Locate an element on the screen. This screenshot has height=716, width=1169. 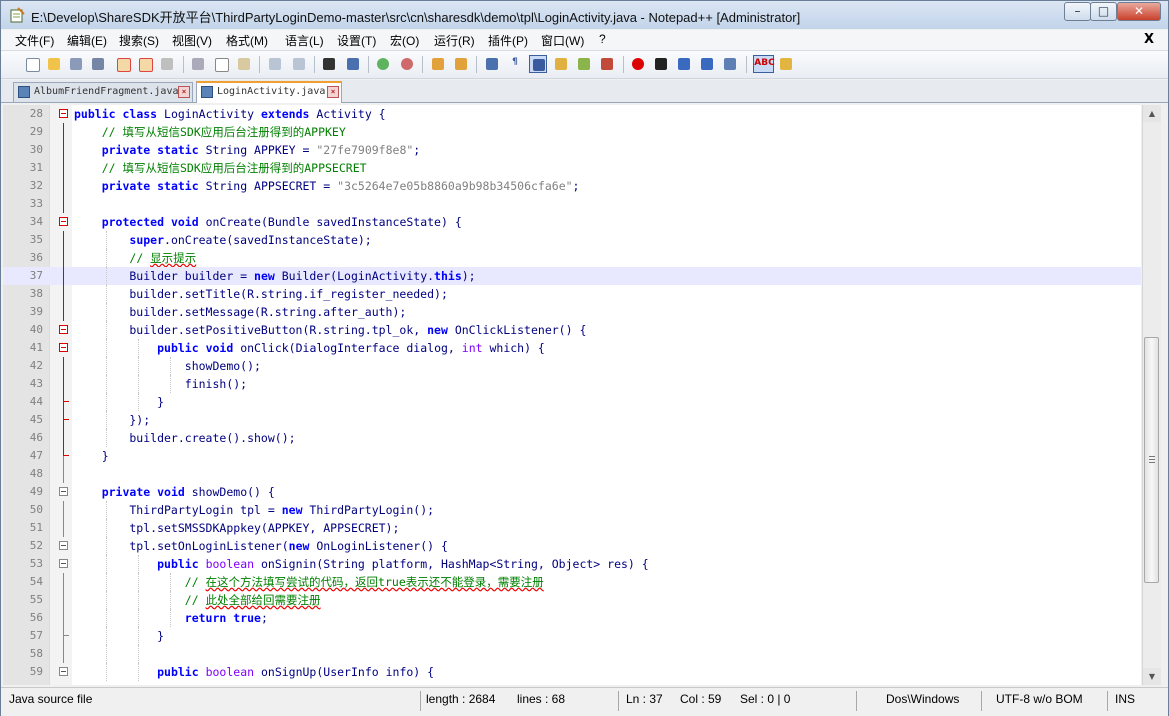
menu-help: ? is located at coordinates (602, 39).